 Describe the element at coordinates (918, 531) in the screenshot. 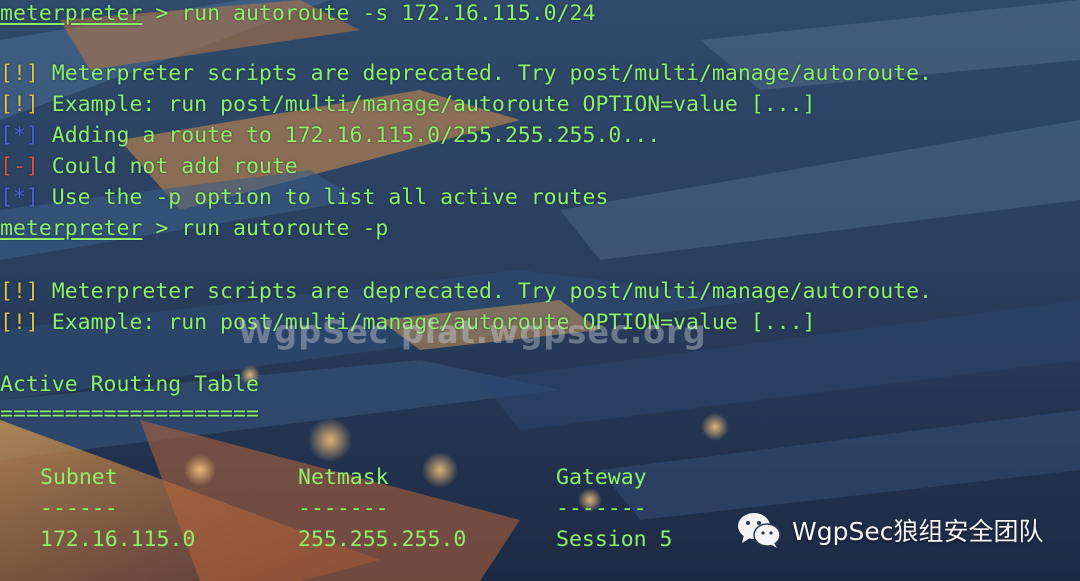

I see `brand-name: WgpSec狼组安全团队` at that location.